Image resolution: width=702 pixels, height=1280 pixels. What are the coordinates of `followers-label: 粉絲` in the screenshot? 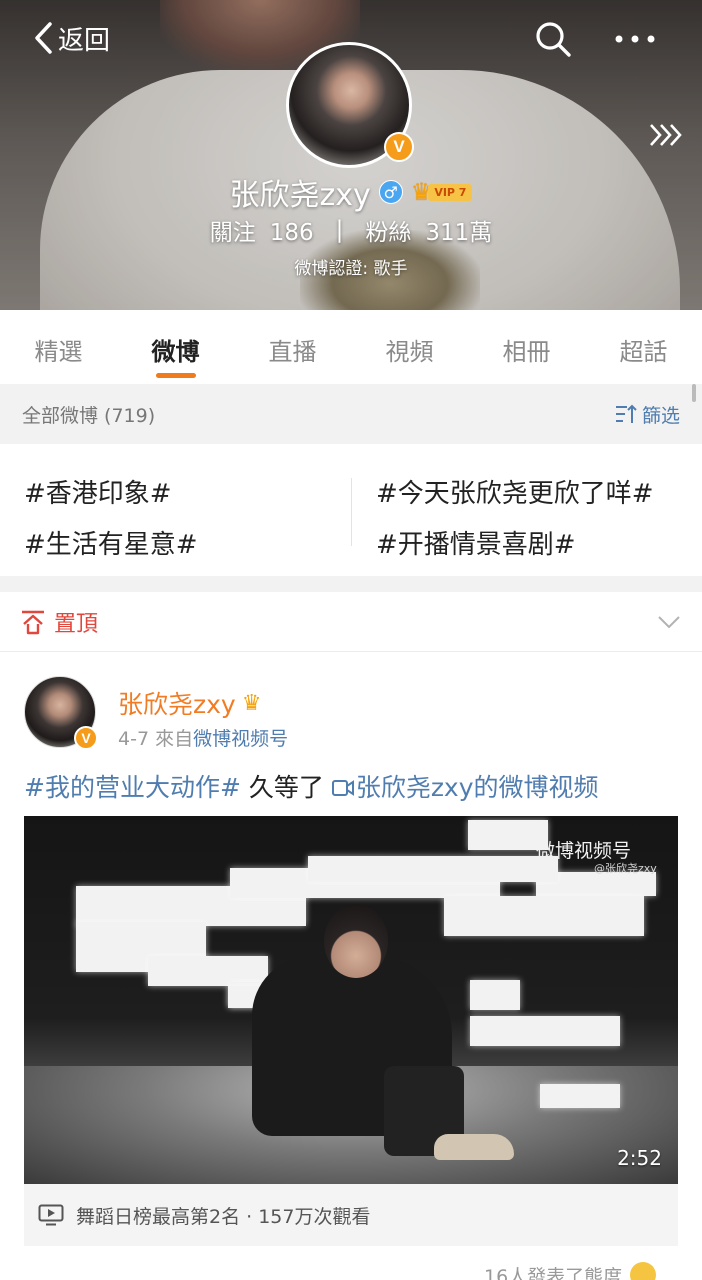 It's located at (388, 233).